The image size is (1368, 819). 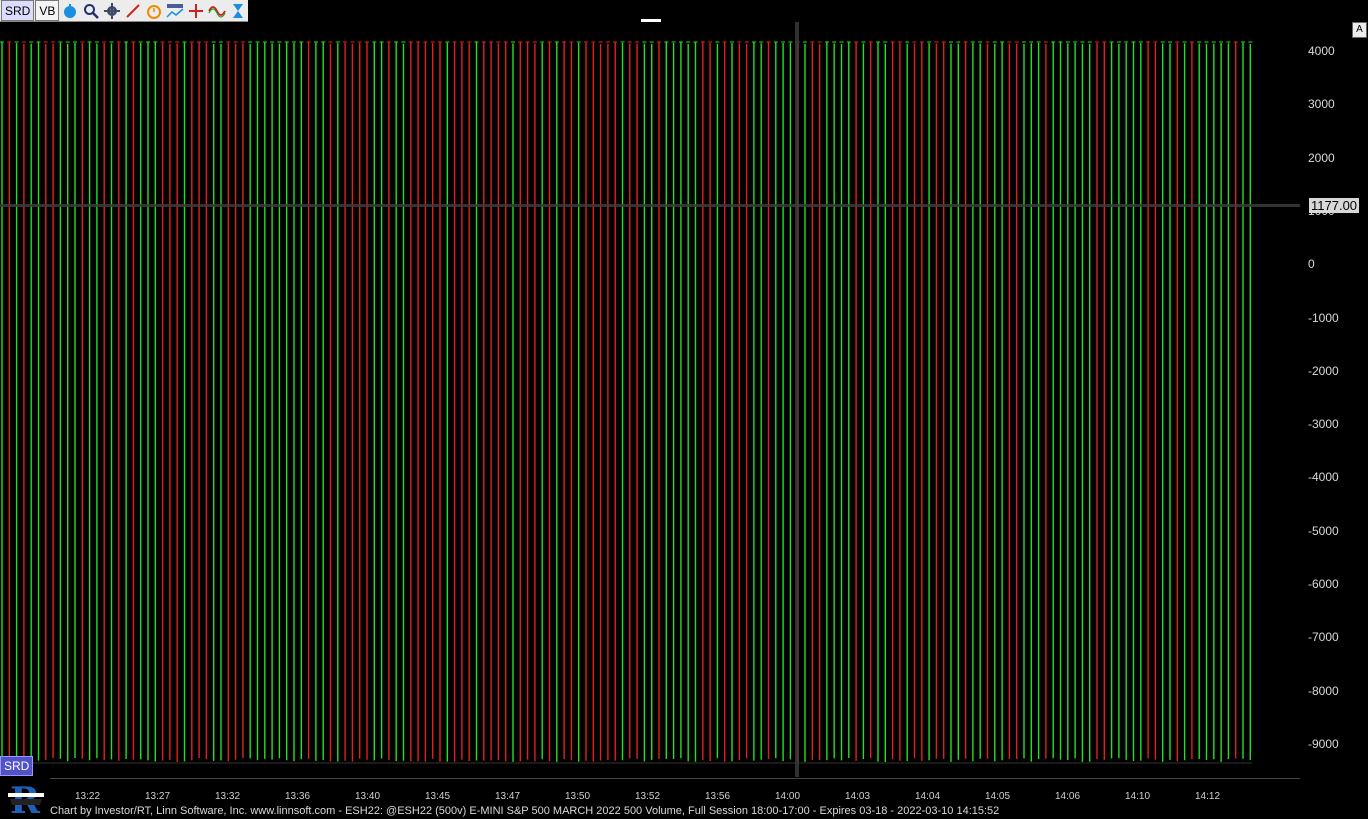 What do you see at coordinates (718, 796) in the screenshot?
I see `x-tick-label: 13:56` at bounding box center [718, 796].